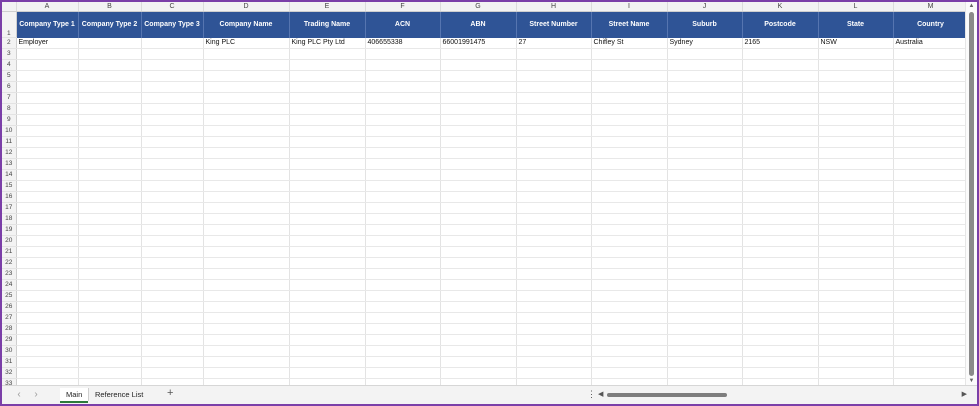  I want to click on row-number: 9, so click(9, 120).